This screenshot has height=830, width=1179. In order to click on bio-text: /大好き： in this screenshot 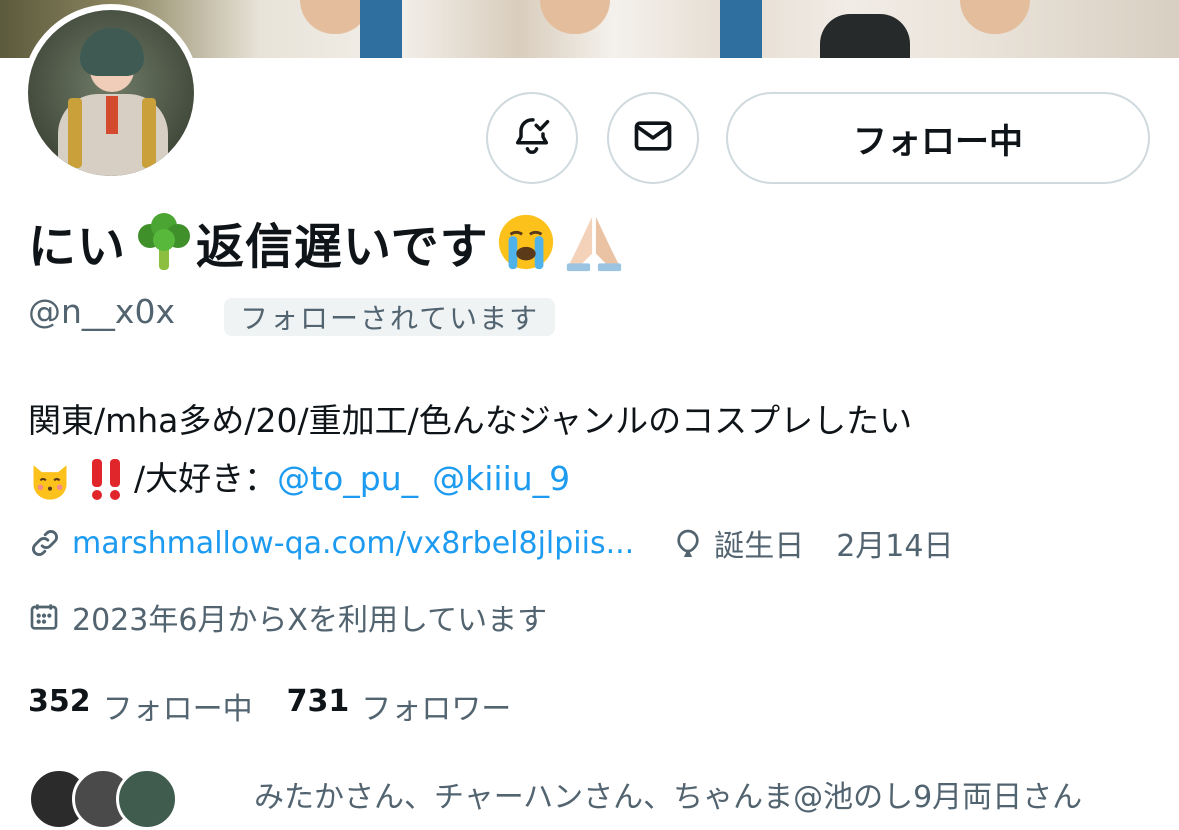, I will do `click(206, 478)`.